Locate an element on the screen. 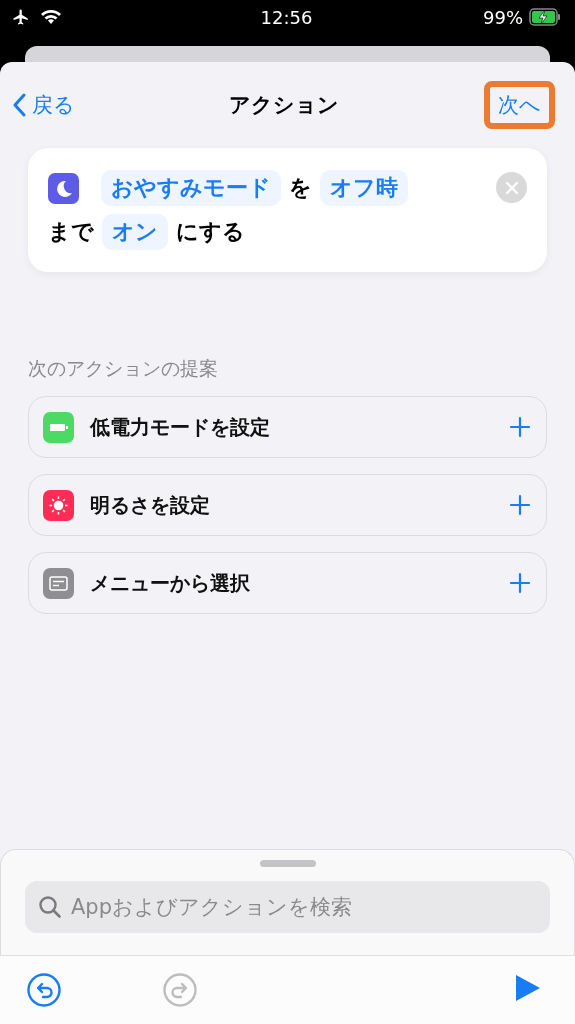 The width and height of the screenshot is (575, 1024). wifi-icon is located at coordinates (51, 17).